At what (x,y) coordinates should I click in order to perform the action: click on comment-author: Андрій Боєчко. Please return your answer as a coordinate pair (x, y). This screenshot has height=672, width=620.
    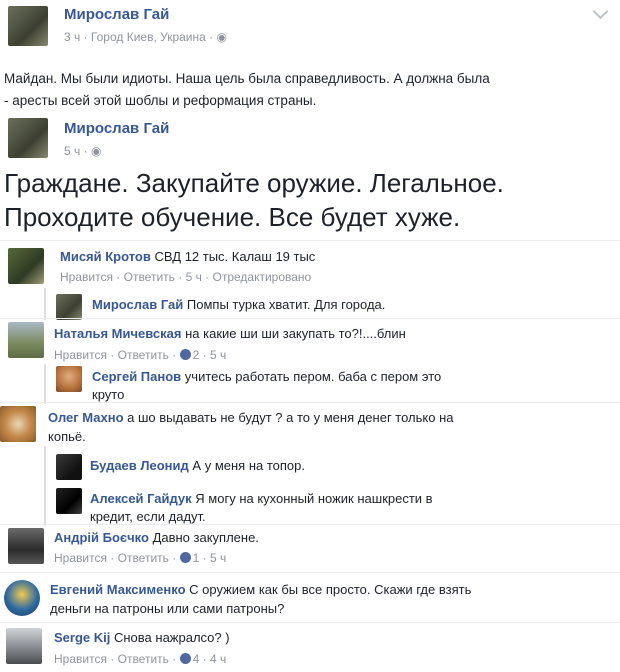
    Looking at the image, I should click on (101, 537).